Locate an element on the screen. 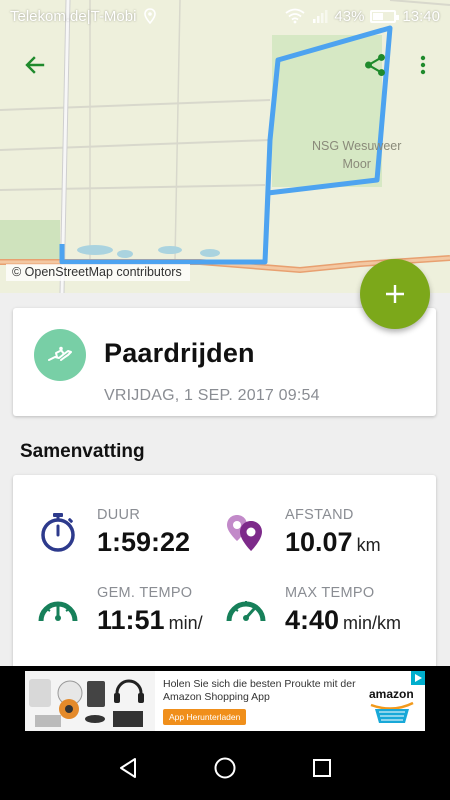 The height and width of the screenshot is (800, 450). stat-value-number: 10.07 is located at coordinates (319, 542).